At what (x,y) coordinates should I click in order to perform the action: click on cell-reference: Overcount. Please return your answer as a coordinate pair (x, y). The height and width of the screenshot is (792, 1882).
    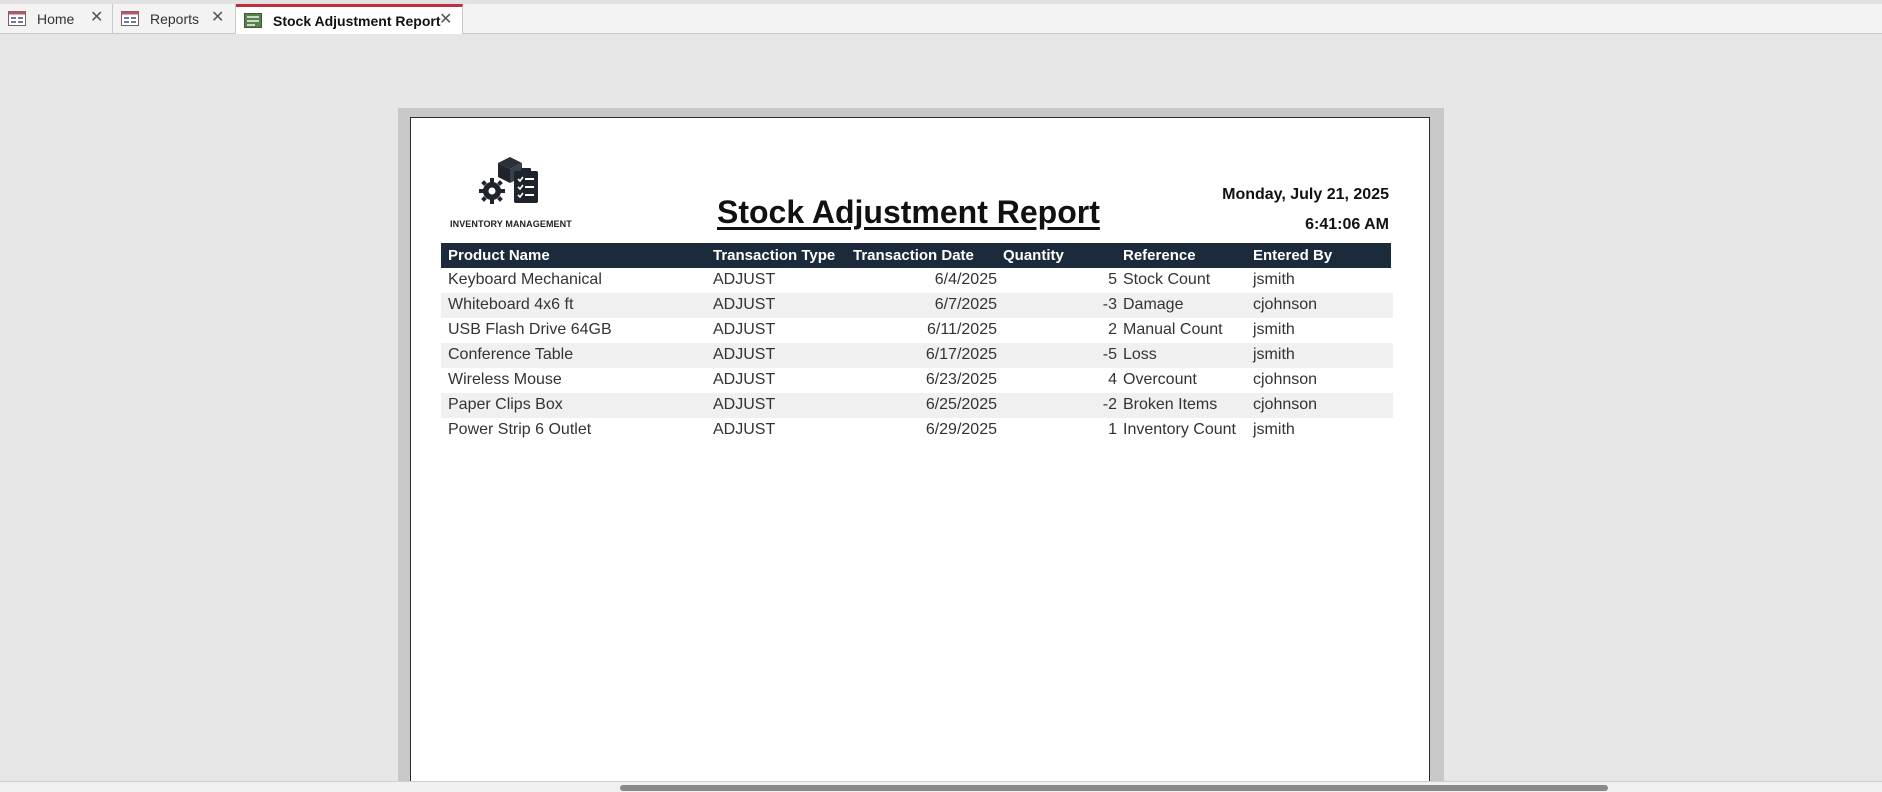
    Looking at the image, I should click on (1160, 379).